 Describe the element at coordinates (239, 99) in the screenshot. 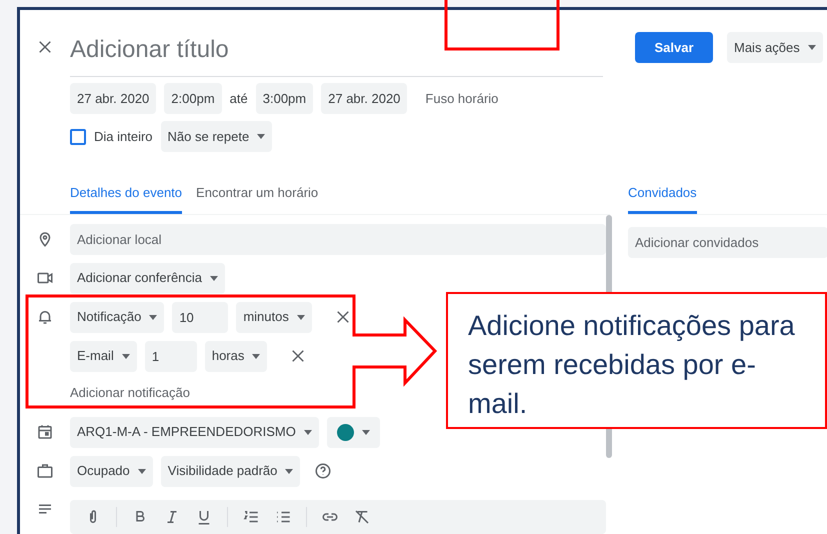

I see `separator-text: até` at that location.